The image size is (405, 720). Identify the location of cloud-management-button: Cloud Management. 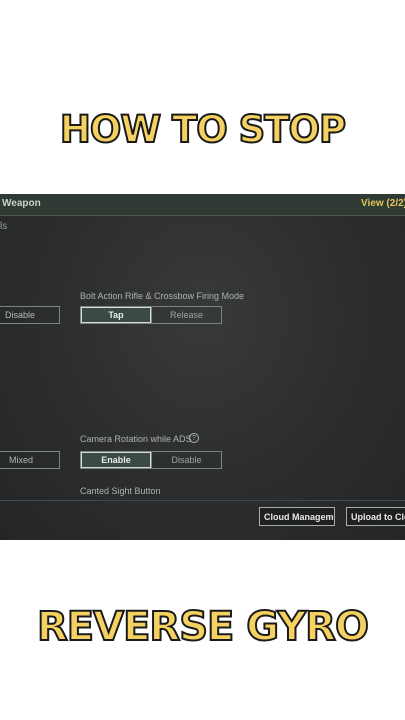
(297, 516).